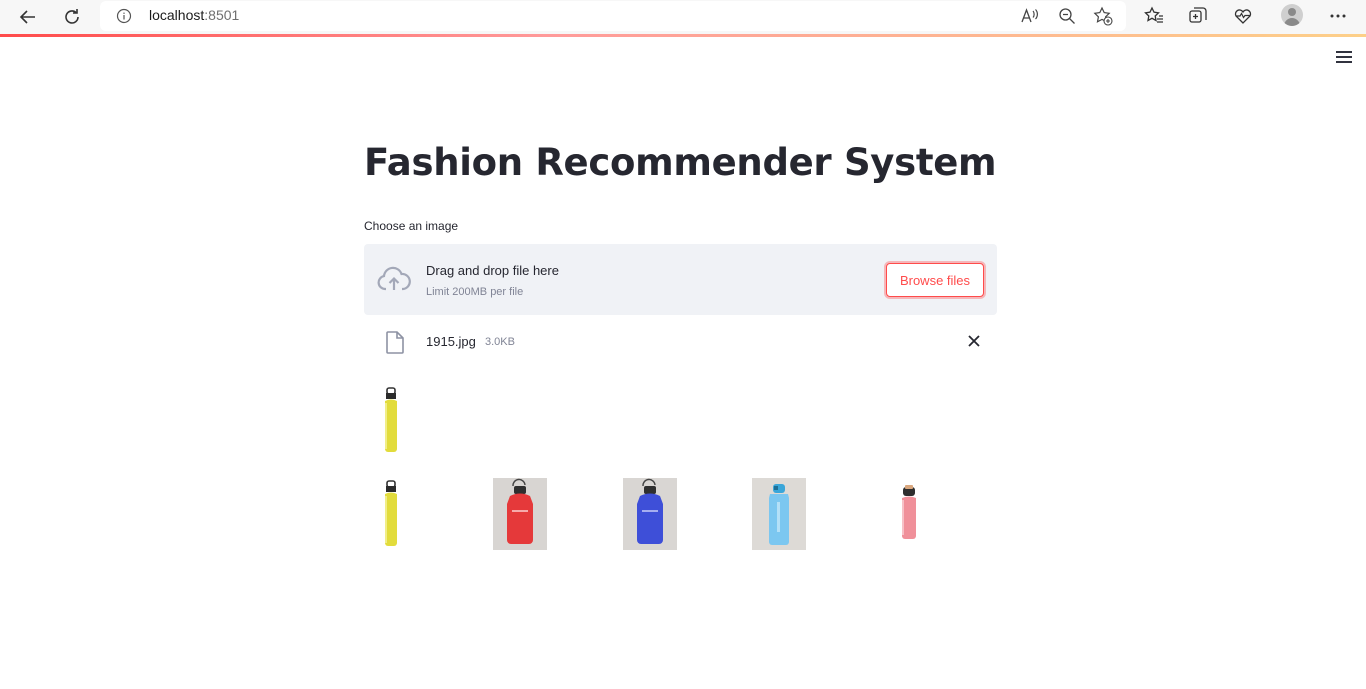 This screenshot has width=1366, height=689. I want to click on address-bar: localhost:8501, so click(613, 16).